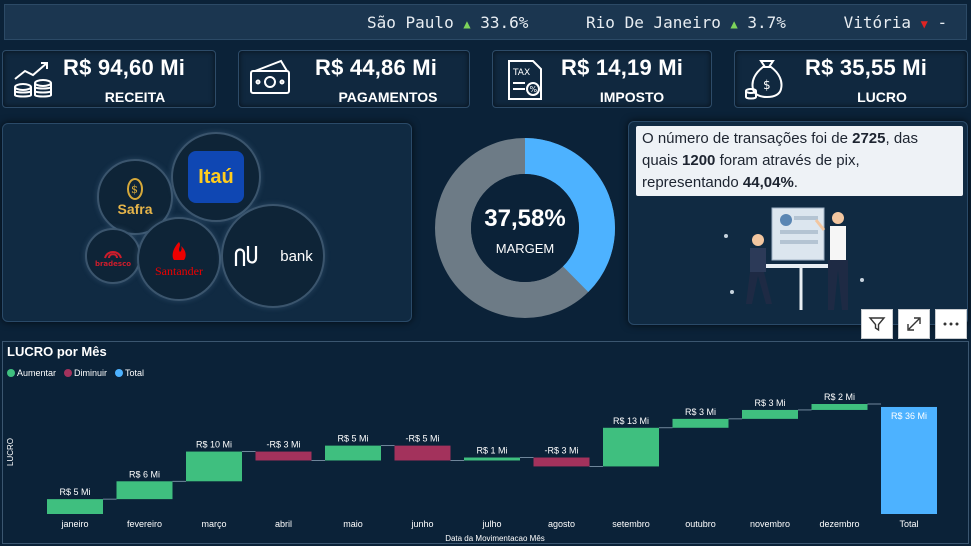  I want to click on bar-dezembro, so click(839, 407).